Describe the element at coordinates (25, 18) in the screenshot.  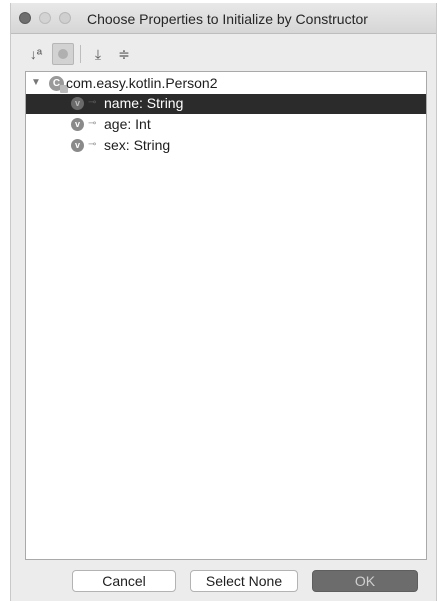
I see `close-window-button` at that location.